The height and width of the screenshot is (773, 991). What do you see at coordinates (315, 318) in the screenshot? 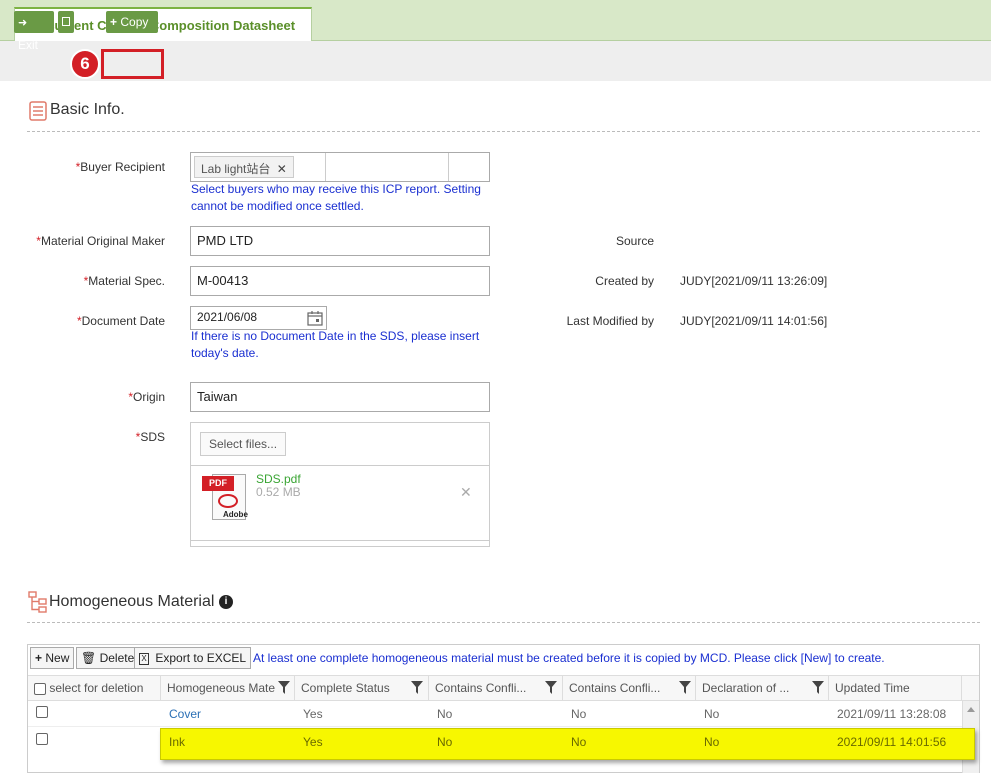
I see `calendar-icon` at bounding box center [315, 318].